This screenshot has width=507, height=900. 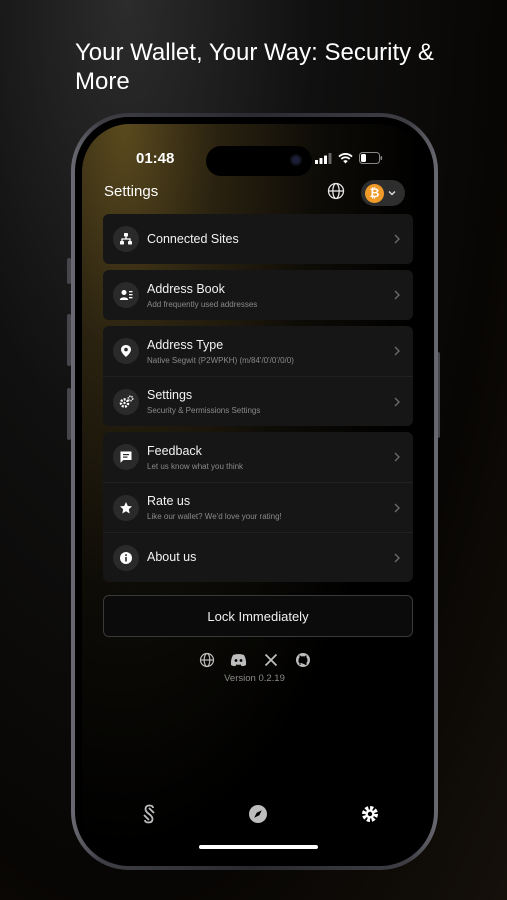 What do you see at coordinates (258, 814) in the screenshot?
I see `explore-compass-icon` at bounding box center [258, 814].